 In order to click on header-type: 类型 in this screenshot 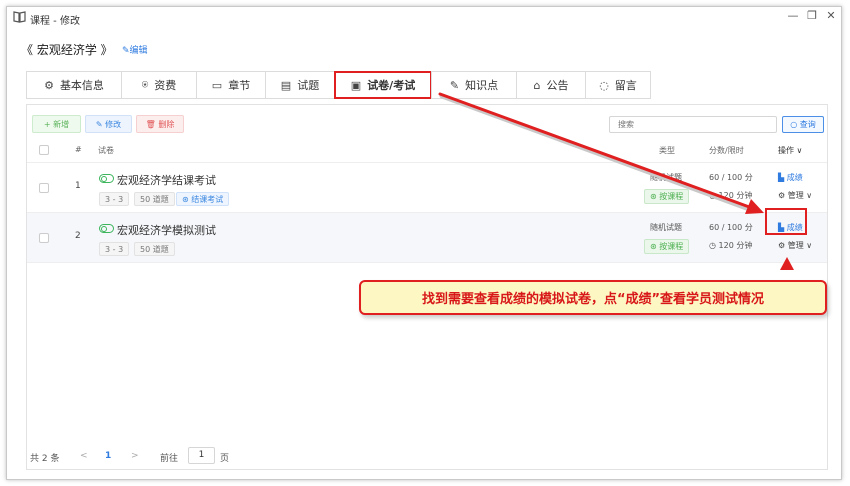, I will do `click(667, 150)`.